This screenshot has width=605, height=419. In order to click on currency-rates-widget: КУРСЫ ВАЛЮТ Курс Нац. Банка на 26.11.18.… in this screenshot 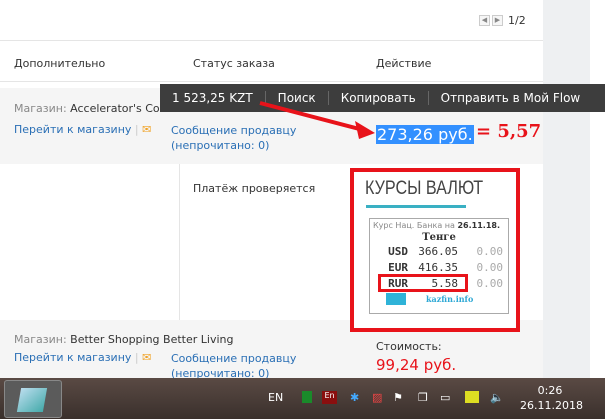, I will do `click(435, 250)`.